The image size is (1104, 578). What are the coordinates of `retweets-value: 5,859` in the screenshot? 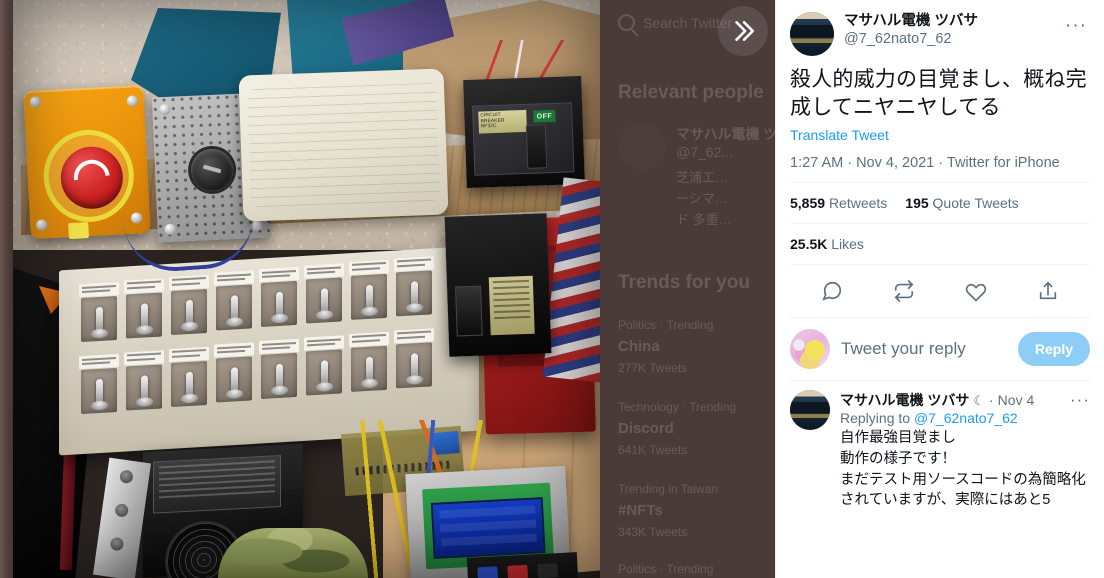 It's located at (808, 203).